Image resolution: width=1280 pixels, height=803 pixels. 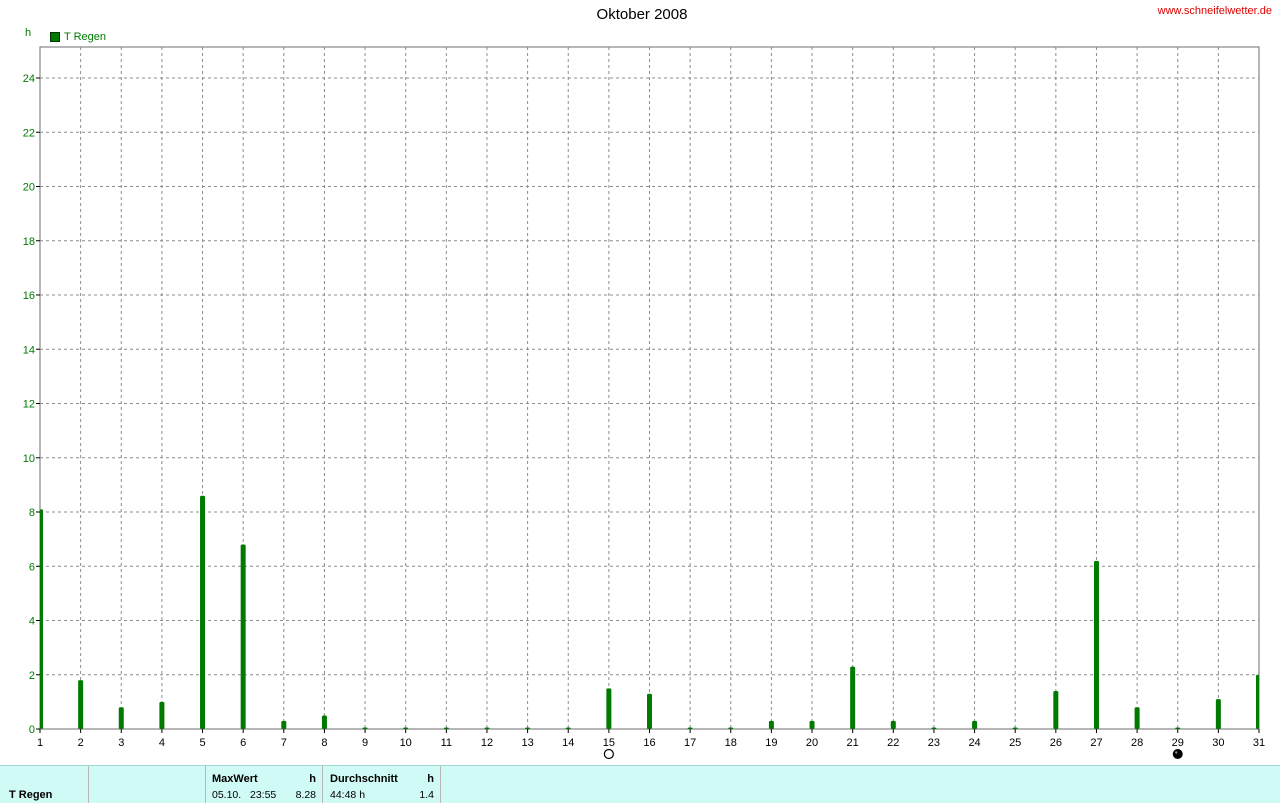 What do you see at coordinates (32, 622) in the screenshot?
I see `y-tick-label: 4` at bounding box center [32, 622].